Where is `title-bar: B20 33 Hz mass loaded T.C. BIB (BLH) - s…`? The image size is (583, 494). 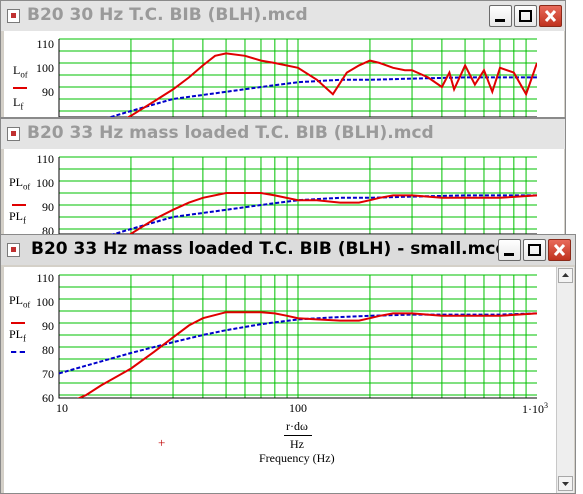 title-bar: B20 33 Hz mass loaded T.C. BIB (BLH) - s… is located at coordinates (288, 250).